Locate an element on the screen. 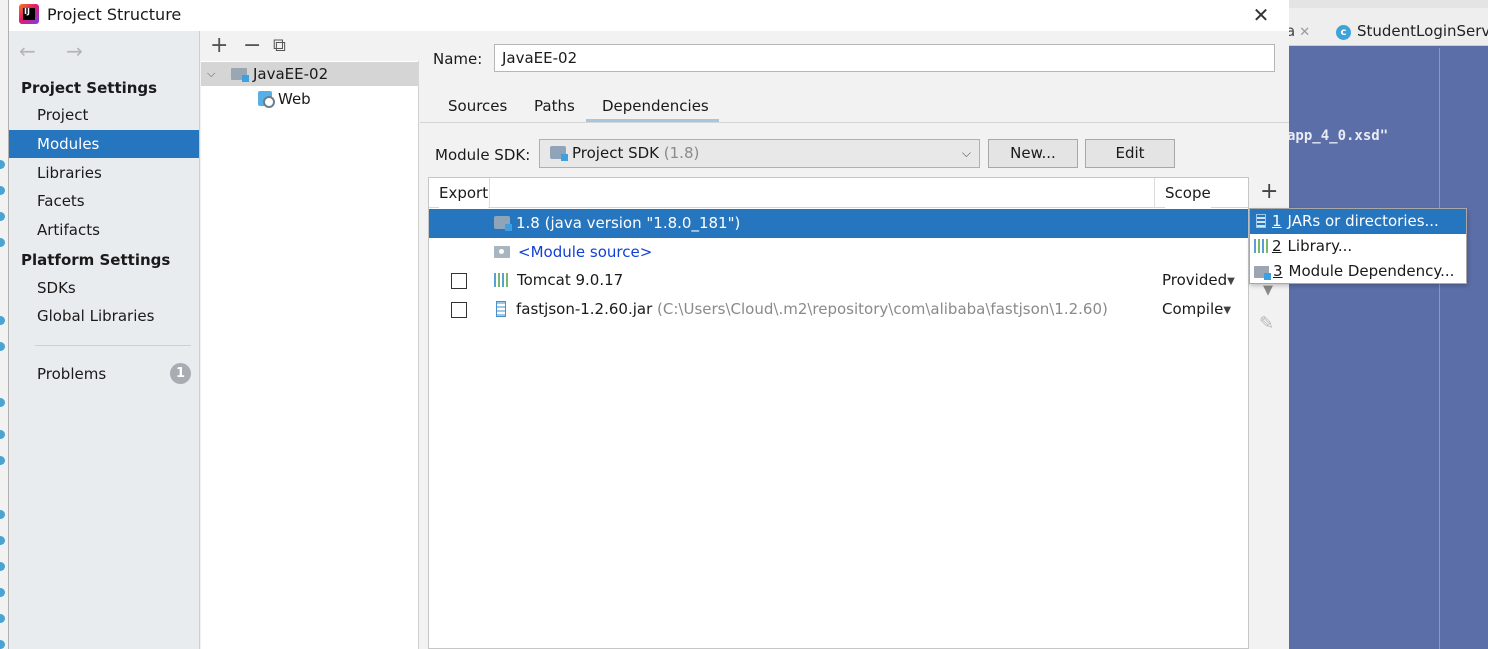 The height and width of the screenshot is (649, 1488). platform-settings-header: Platform Settings is located at coordinates (96, 260).